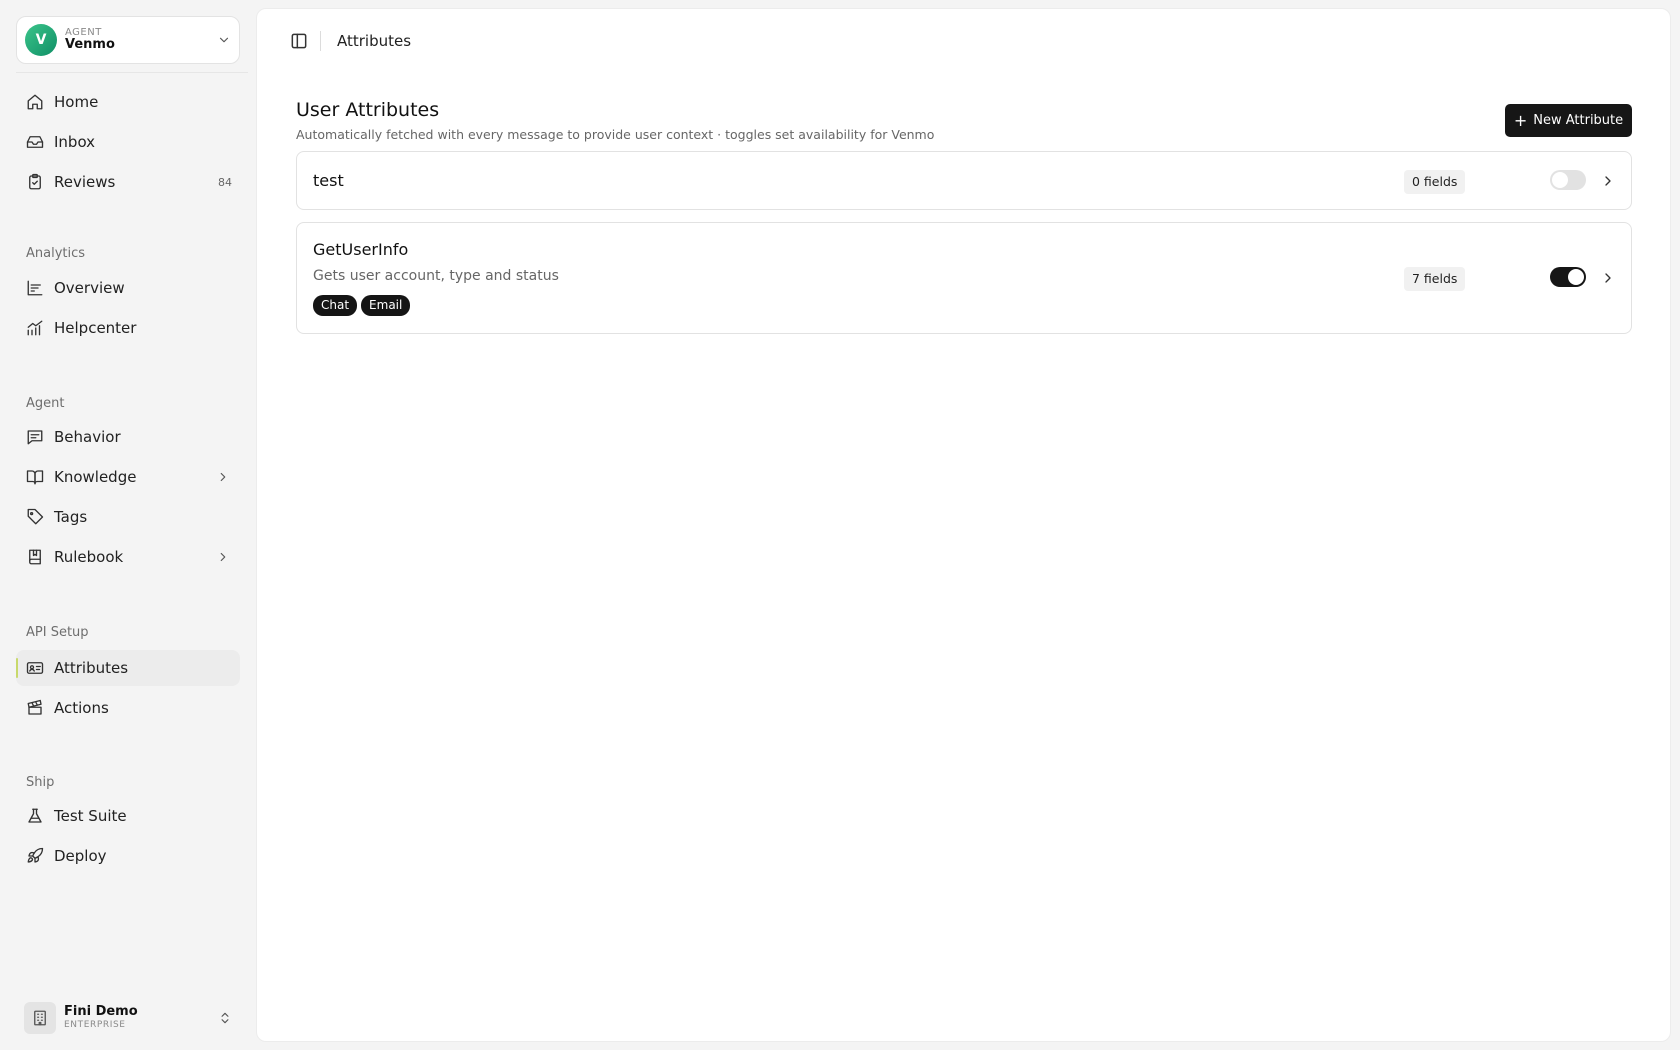 The height and width of the screenshot is (1050, 1680). I want to click on sidebar-toggle-icon, so click(299, 41).